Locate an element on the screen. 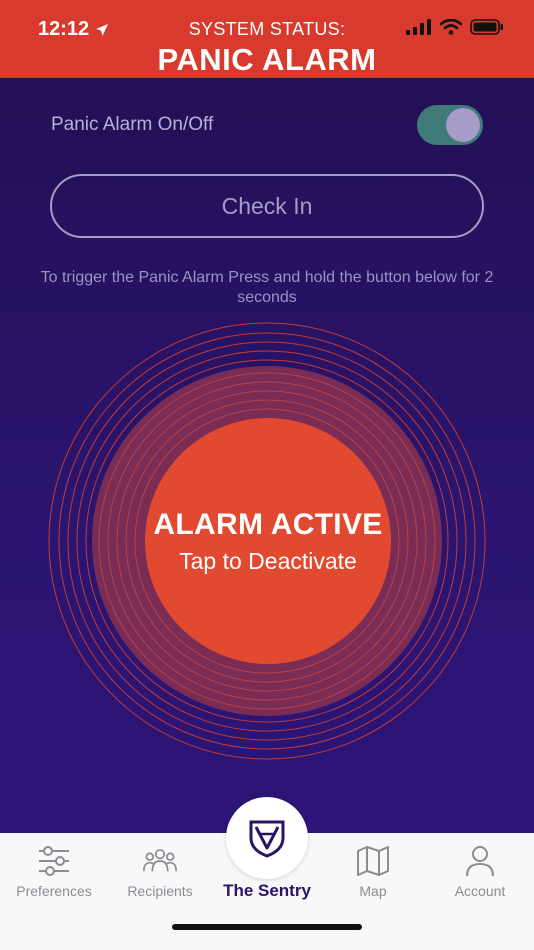 The height and width of the screenshot is (950, 534). panic-toggle-label: Panic Alarm On/Off is located at coordinates (132, 124).